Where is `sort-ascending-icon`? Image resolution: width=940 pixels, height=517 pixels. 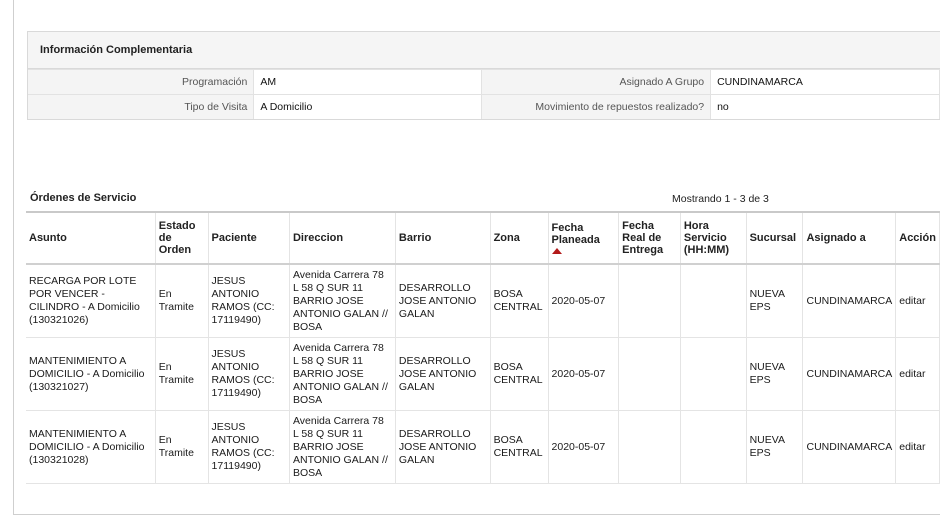
sort-ascending-icon is located at coordinates (556, 251).